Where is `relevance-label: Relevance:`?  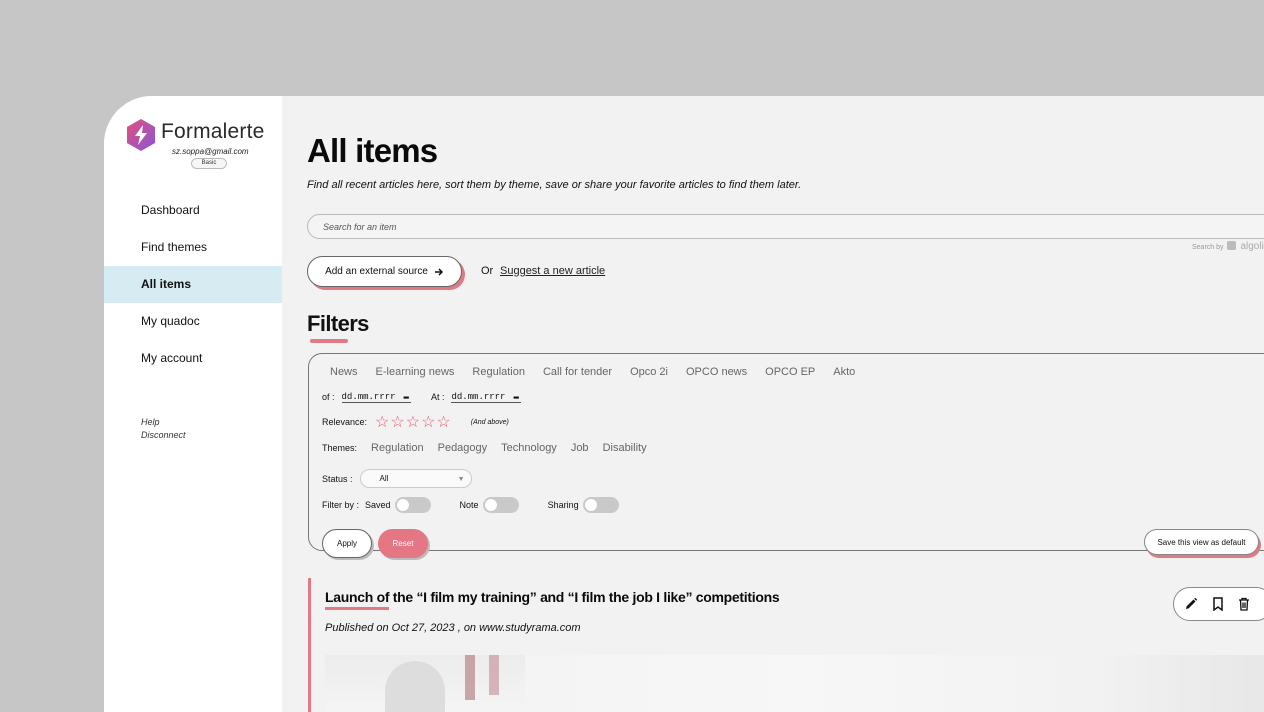 relevance-label: Relevance: is located at coordinates (345, 422).